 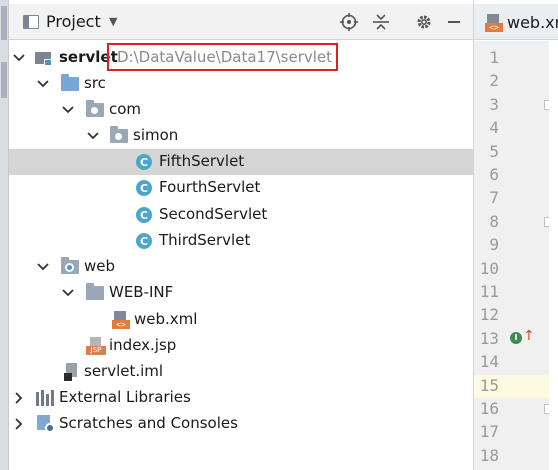 What do you see at coordinates (494, 198) in the screenshot?
I see `line-number: 7` at bounding box center [494, 198].